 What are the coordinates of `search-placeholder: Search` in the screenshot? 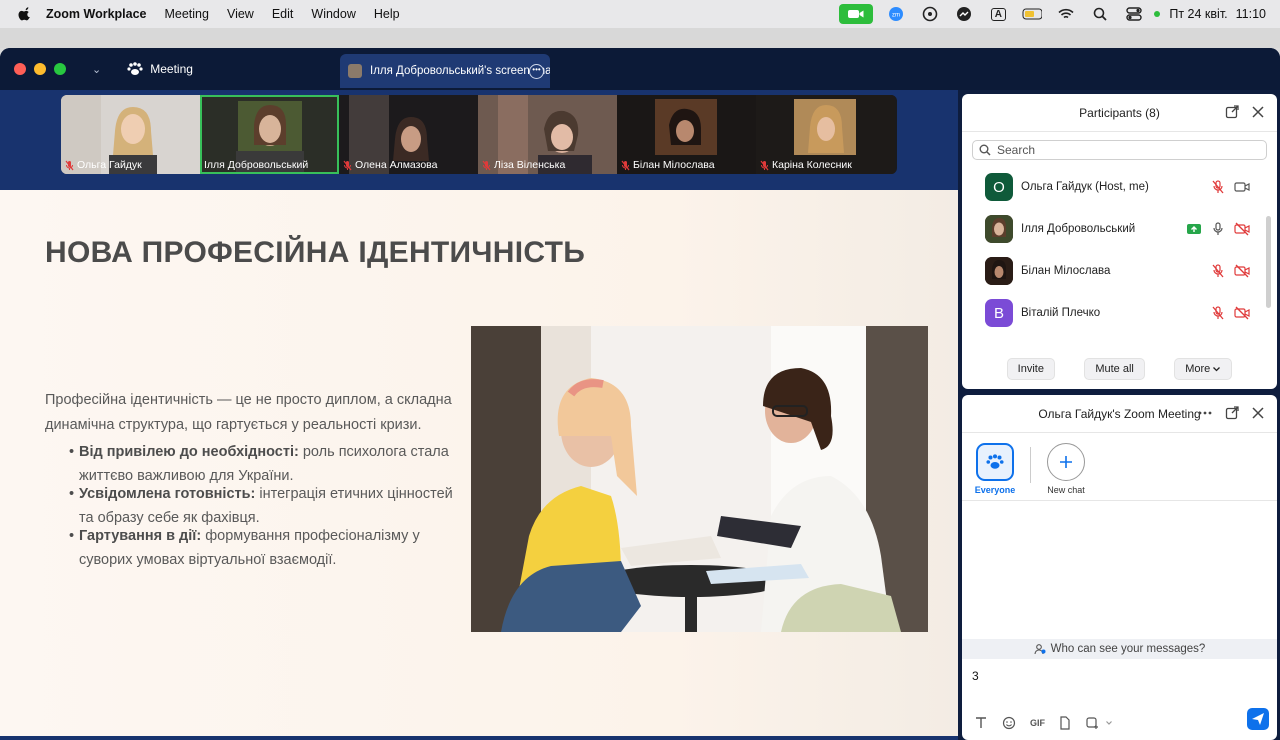 It's located at (1016, 150).